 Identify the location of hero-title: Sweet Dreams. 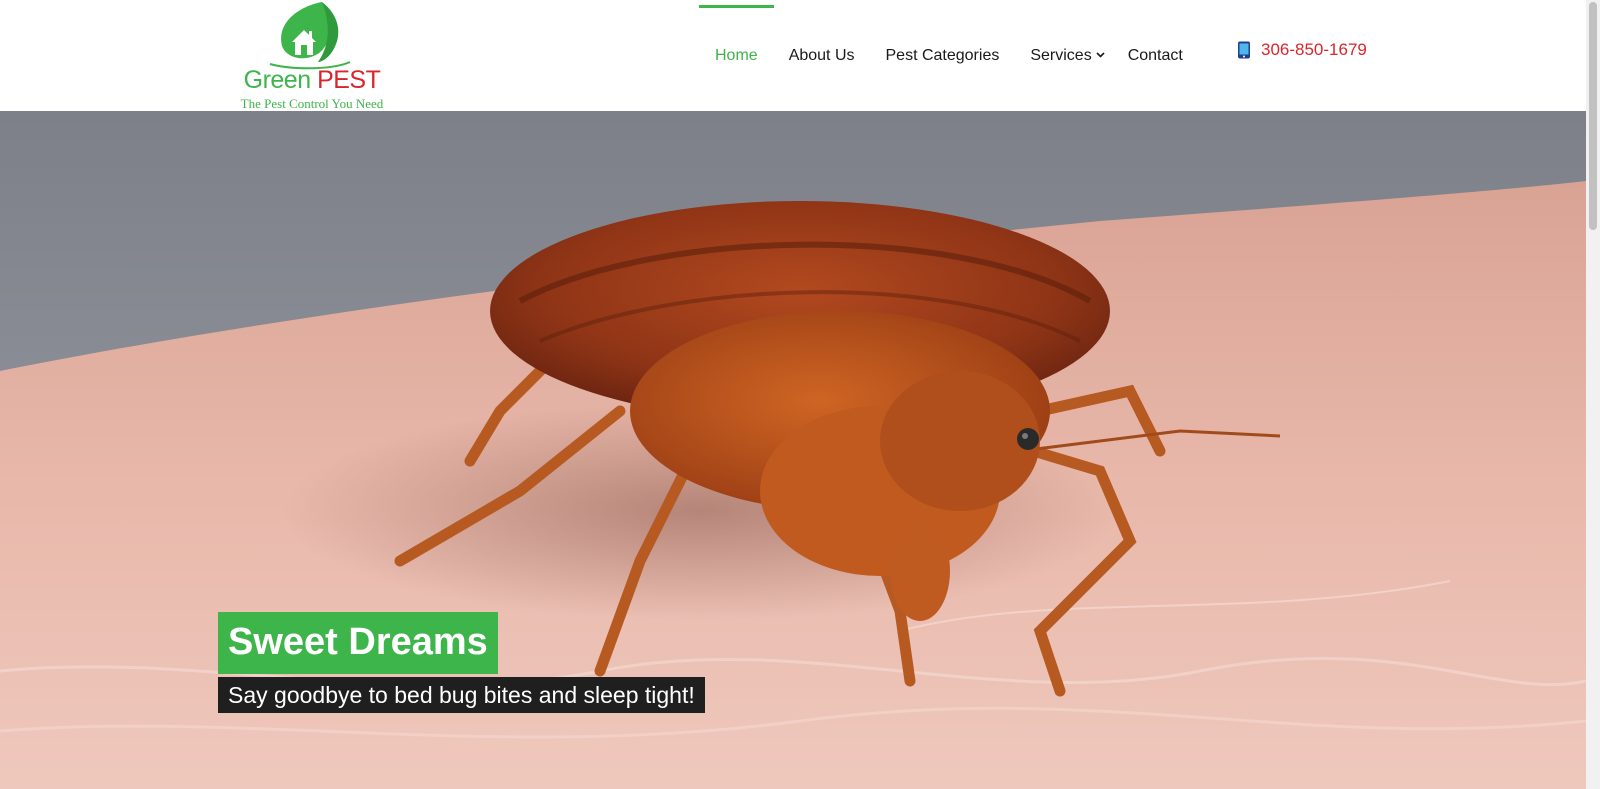
(358, 643).